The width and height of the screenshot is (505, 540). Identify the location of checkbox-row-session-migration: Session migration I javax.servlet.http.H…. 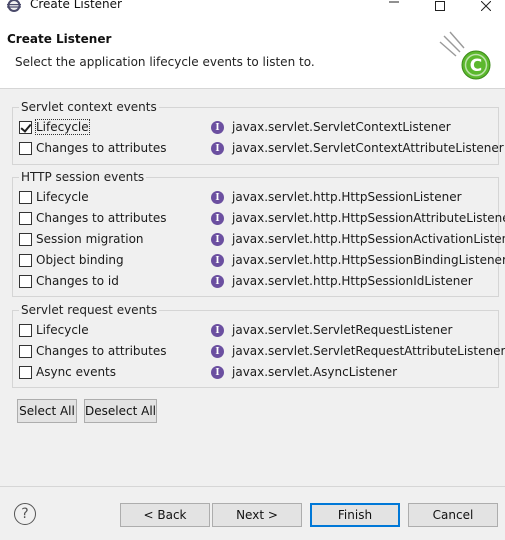
(262, 240).